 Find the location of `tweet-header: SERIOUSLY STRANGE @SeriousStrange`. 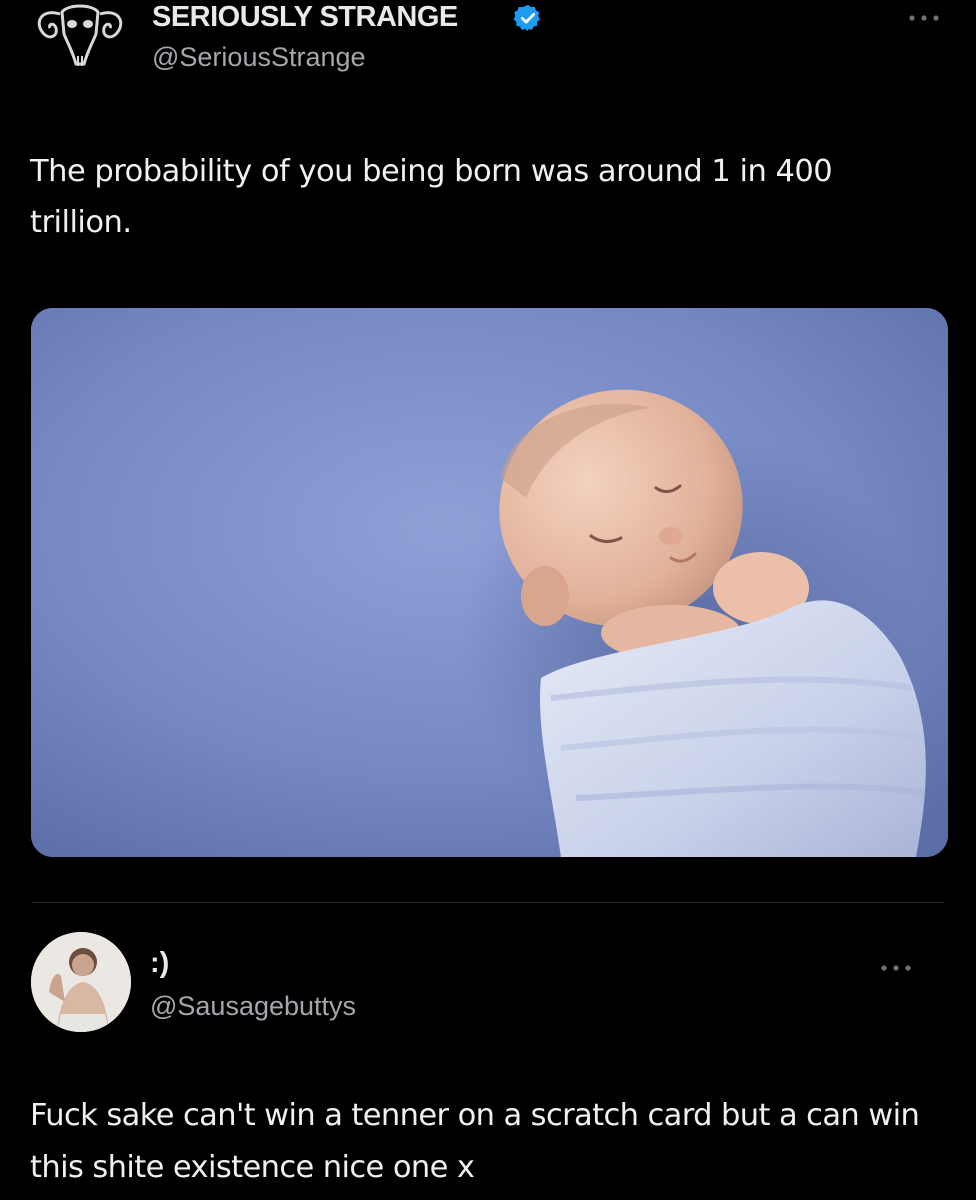

tweet-header: SERIOUSLY STRANGE @SeriousStrange is located at coordinates (495, 45).